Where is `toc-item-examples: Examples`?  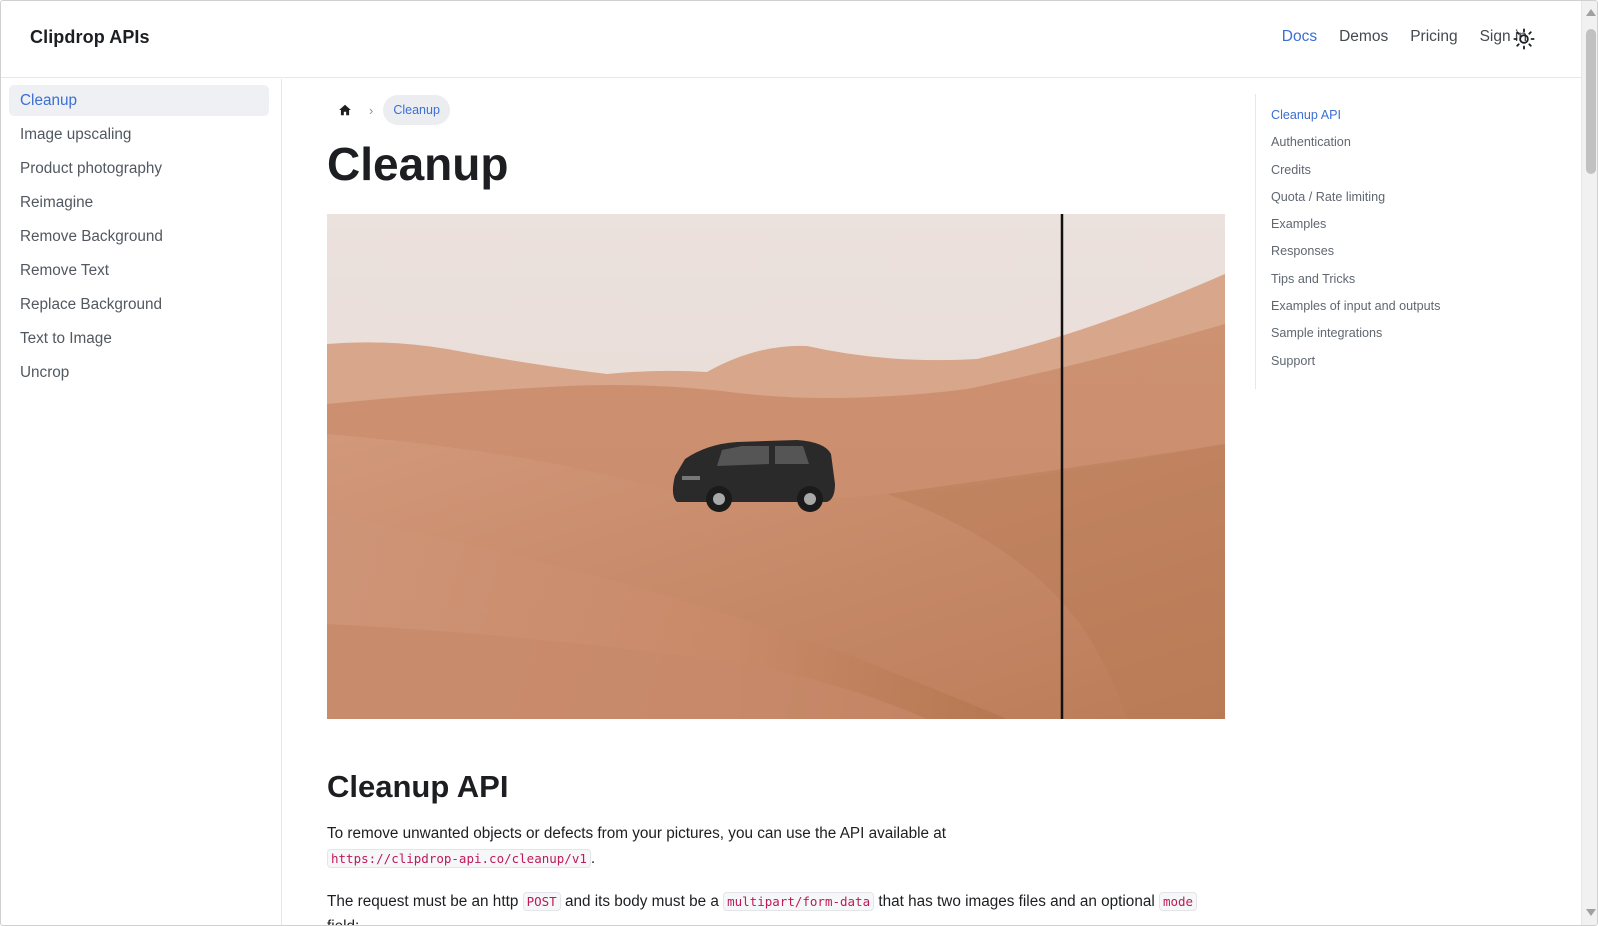 toc-item-examples: Examples is located at coordinates (1393, 230).